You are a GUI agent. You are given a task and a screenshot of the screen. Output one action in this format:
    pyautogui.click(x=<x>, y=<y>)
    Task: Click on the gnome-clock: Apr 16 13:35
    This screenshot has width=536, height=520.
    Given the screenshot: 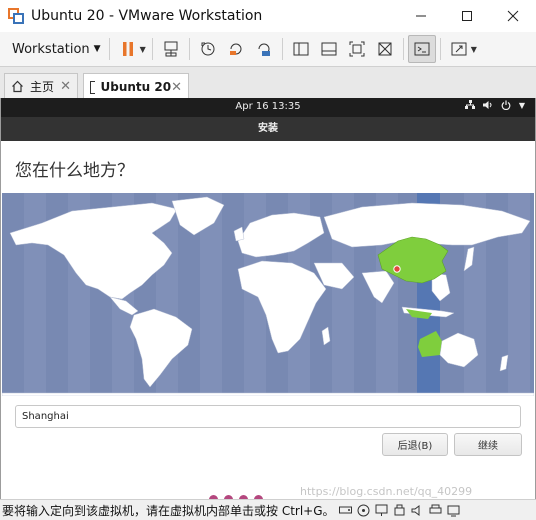 What is the action you would take?
    pyautogui.click(x=268, y=106)
    